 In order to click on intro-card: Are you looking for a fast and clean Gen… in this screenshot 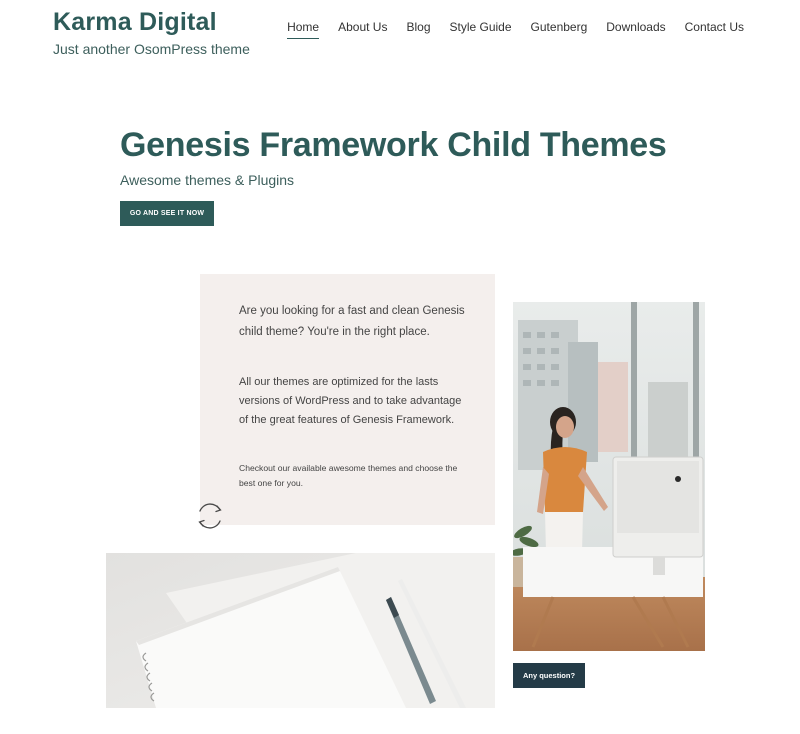, I will do `click(347, 399)`.